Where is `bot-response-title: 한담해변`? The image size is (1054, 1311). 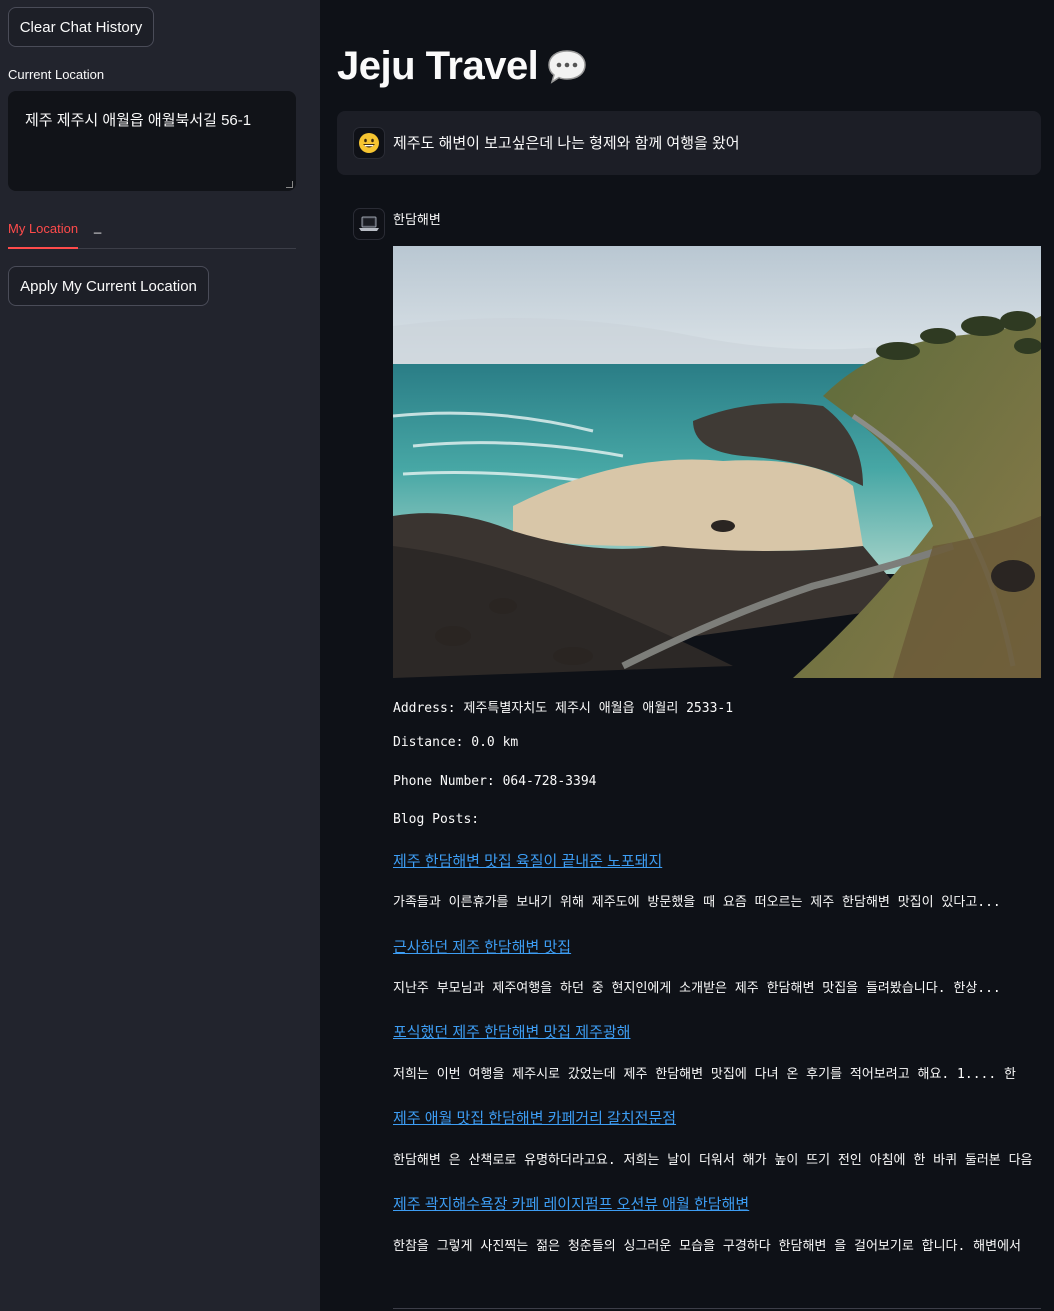 bot-response-title: 한담해변 is located at coordinates (417, 219).